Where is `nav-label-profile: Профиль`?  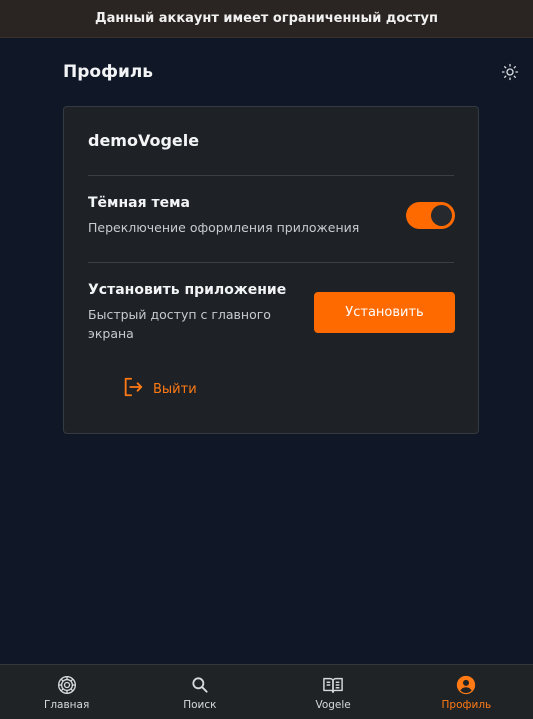
nav-label-profile: Профиль is located at coordinates (466, 704).